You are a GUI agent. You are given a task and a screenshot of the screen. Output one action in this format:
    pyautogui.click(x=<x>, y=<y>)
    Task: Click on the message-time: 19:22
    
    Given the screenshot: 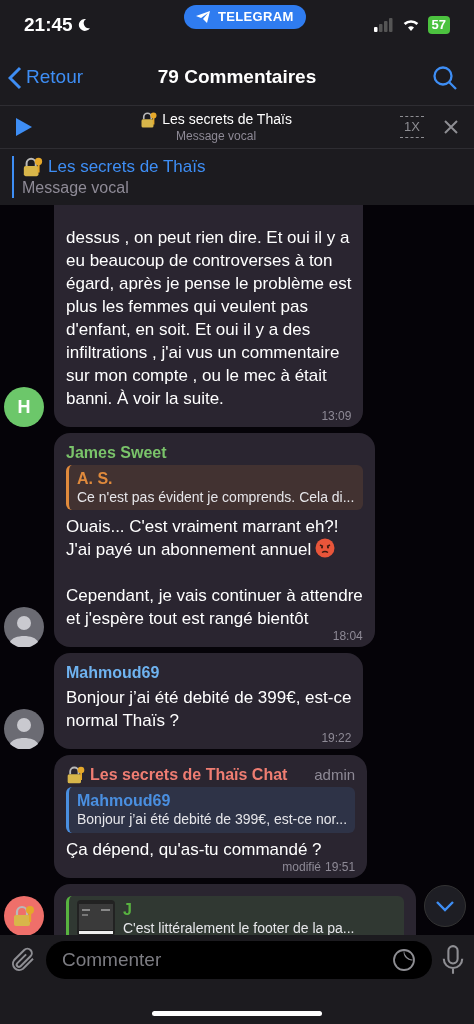 What is the action you would take?
    pyautogui.click(x=336, y=738)
    